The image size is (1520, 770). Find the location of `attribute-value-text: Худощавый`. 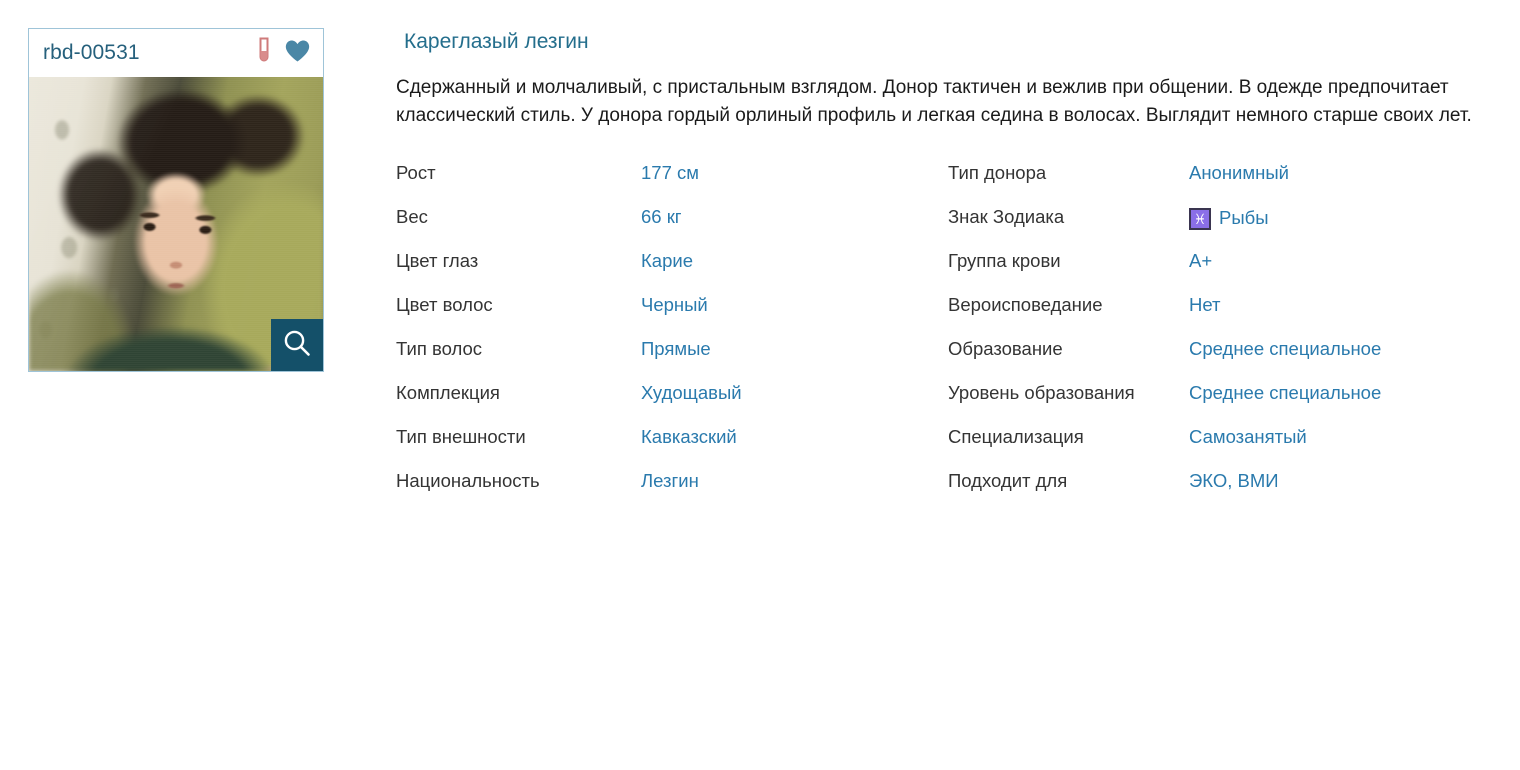

attribute-value-text: Худощавый is located at coordinates (691, 392).